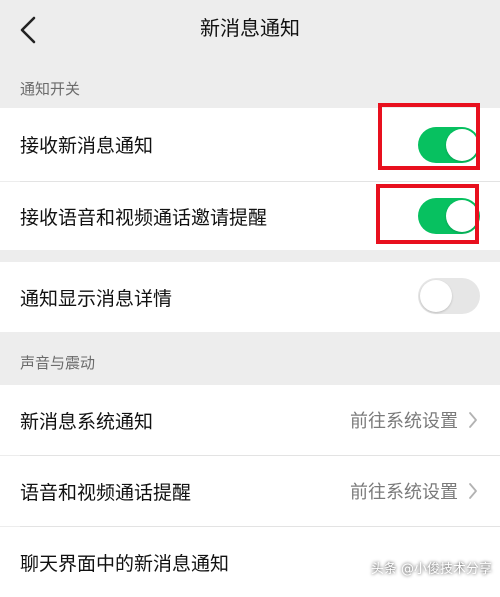 The height and width of the screenshot is (597, 500). I want to click on row-receive-new-messages: 接收新消息通知, so click(250, 144).